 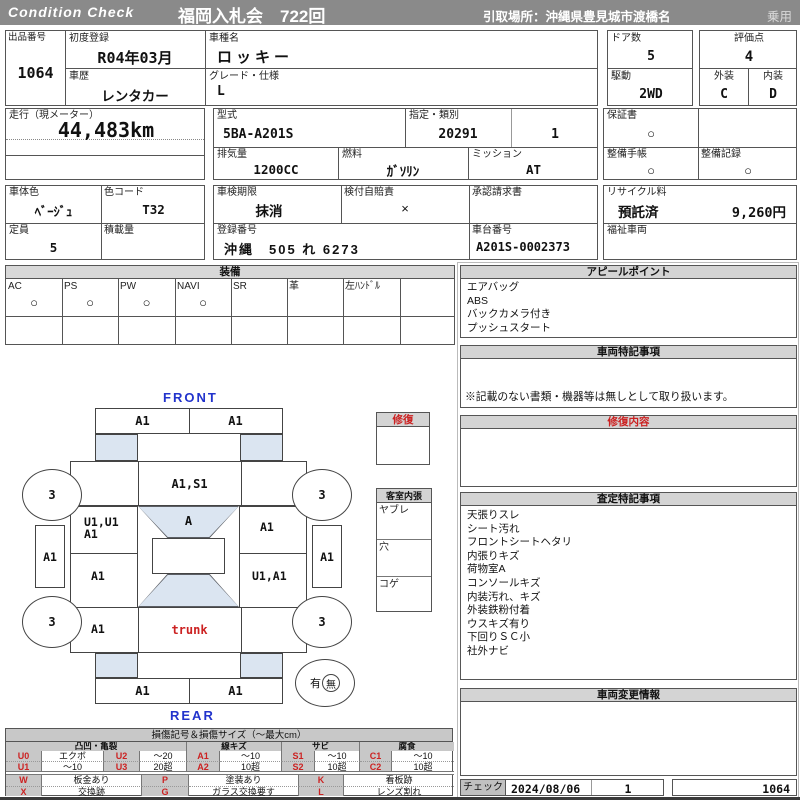 I want to click on wheel-front-left: 3, so click(x=52, y=495).